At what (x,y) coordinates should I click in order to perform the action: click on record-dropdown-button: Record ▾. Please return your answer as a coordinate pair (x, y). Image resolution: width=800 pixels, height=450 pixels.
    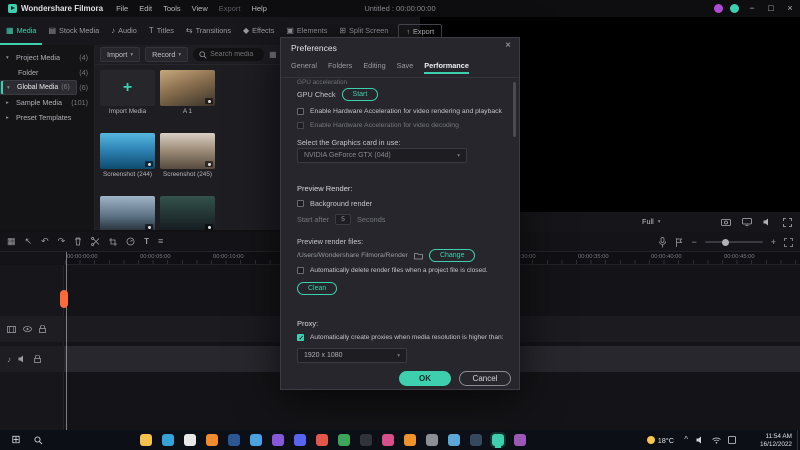
    Looking at the image, I should click on (167, 54).